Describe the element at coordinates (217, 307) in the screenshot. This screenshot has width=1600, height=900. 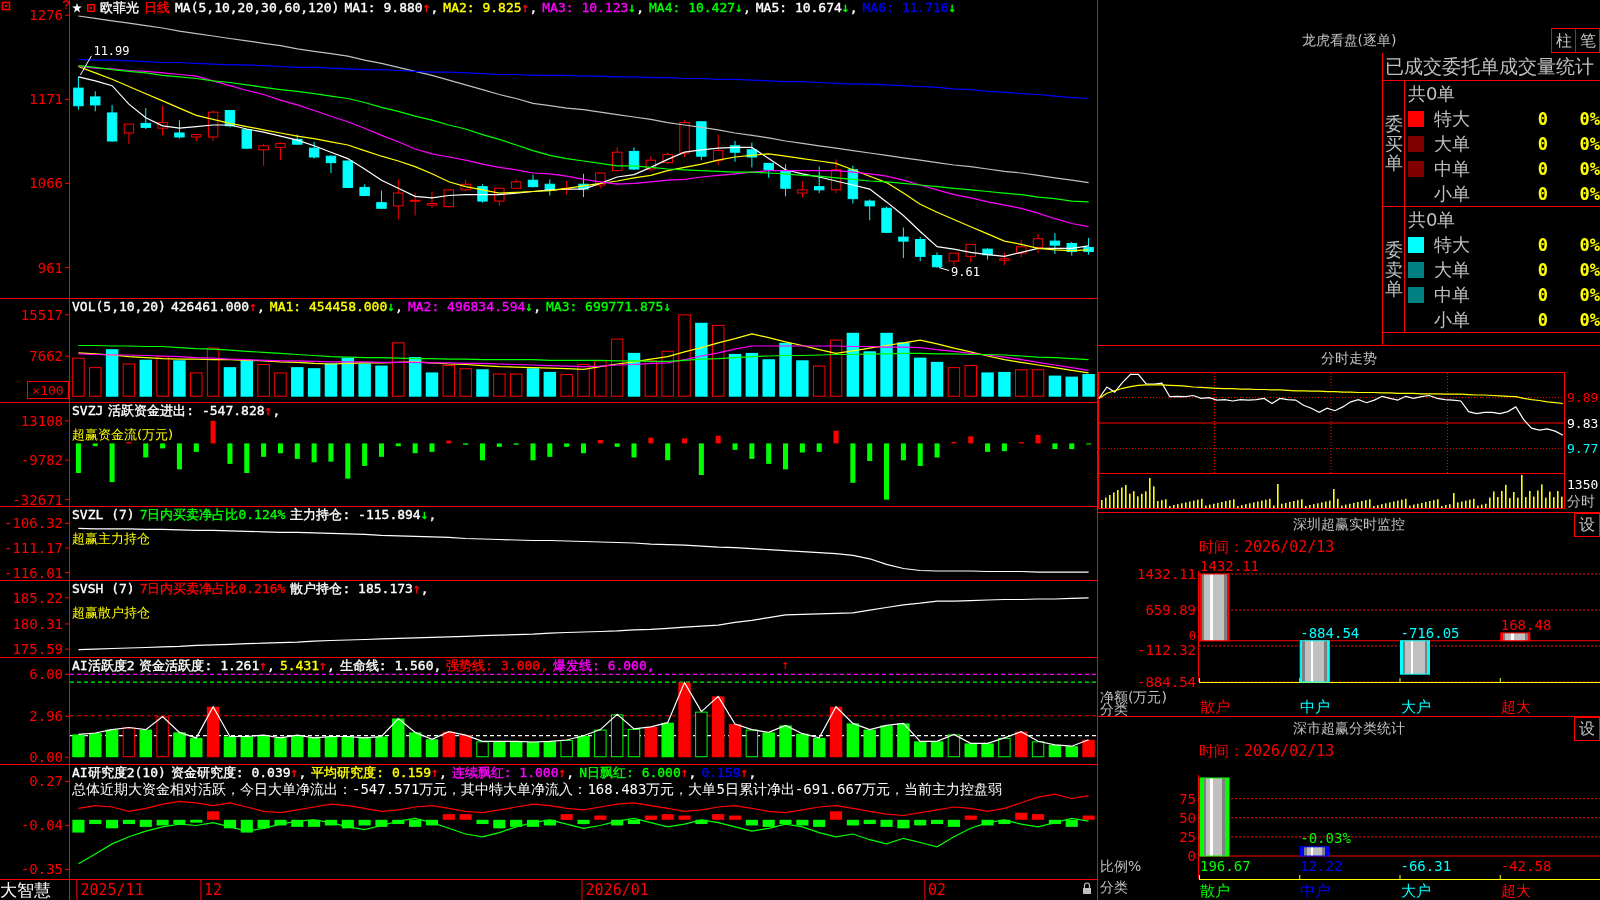
I see `indicator-reading: 426461.000↑,` at that location.